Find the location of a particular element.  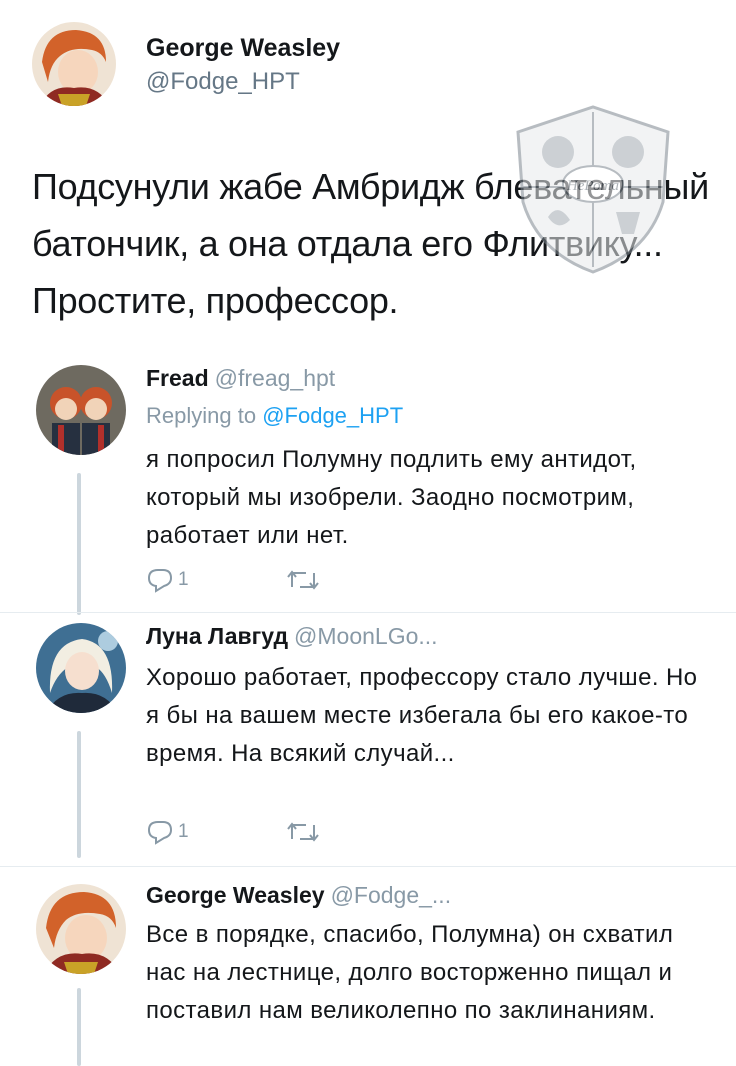

replying-to: Replying to @Fodge_HPT is located at coordinates (274, 416).